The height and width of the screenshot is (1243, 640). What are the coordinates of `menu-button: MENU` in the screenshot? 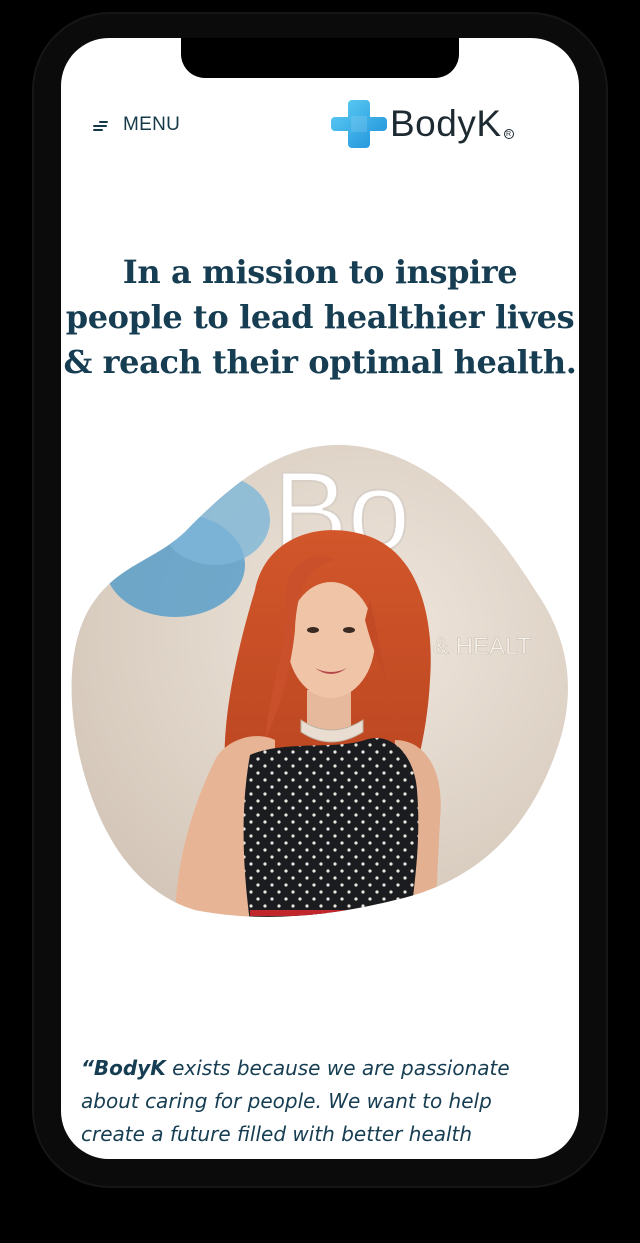 It's located at (135, 125).